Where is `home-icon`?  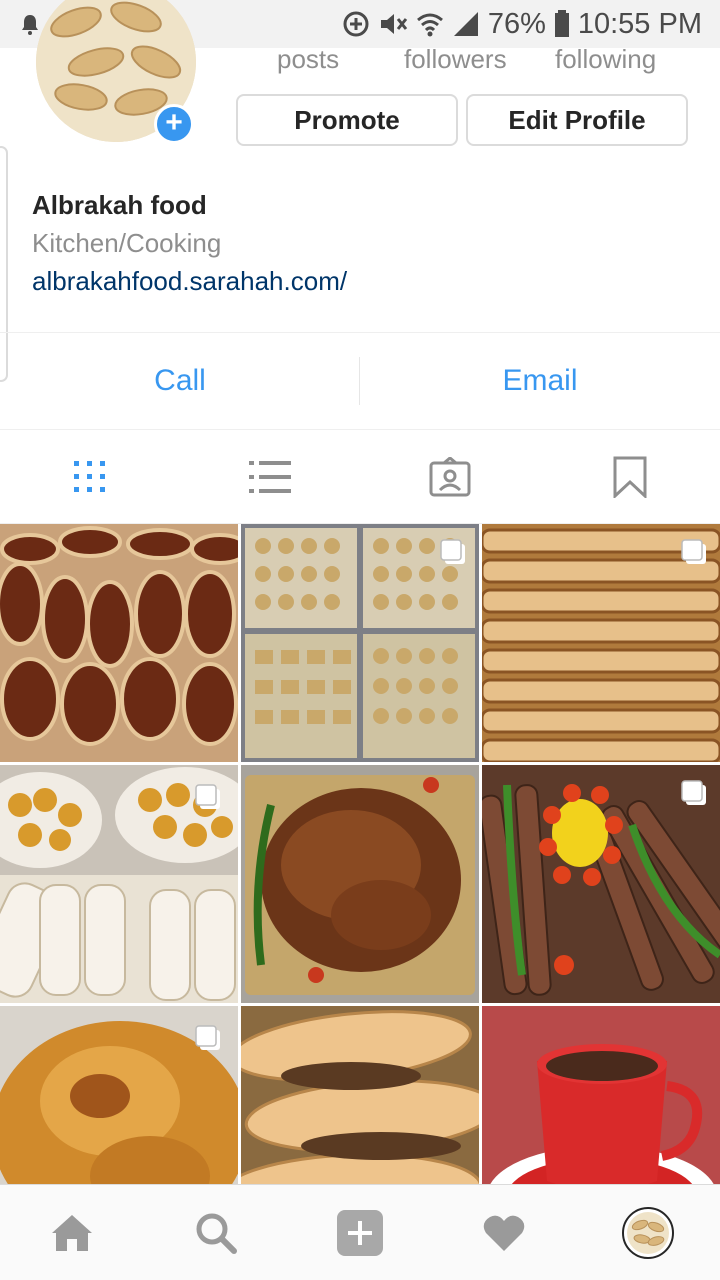 home-icon is located at coordinates (72, 1233).